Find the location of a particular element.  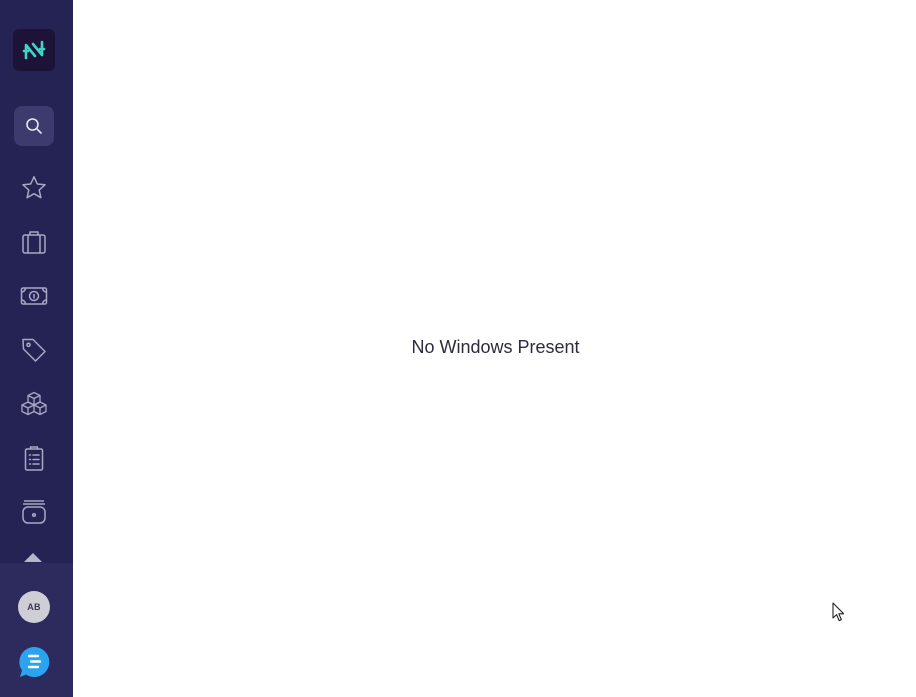

archive-icon is located at coordinates (34, 512).